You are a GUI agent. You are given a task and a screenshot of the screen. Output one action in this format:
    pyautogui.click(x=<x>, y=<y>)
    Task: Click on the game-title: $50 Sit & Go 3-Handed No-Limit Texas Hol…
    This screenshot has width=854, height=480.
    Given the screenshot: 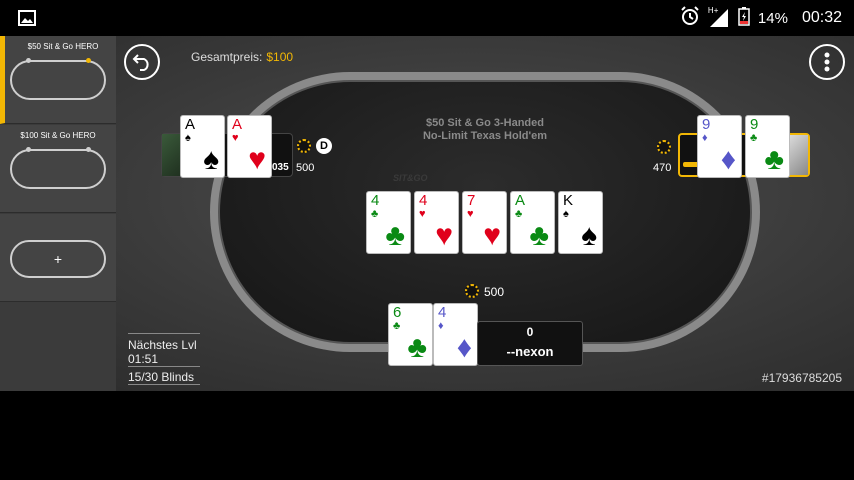 What is the action you would take?
    pyautogui.click(x=485, y=130)
    